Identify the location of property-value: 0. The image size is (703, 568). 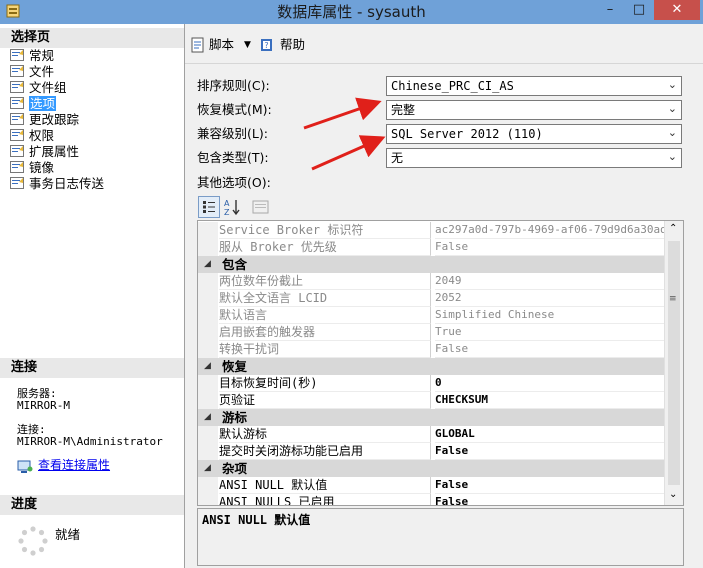
(550, 383).